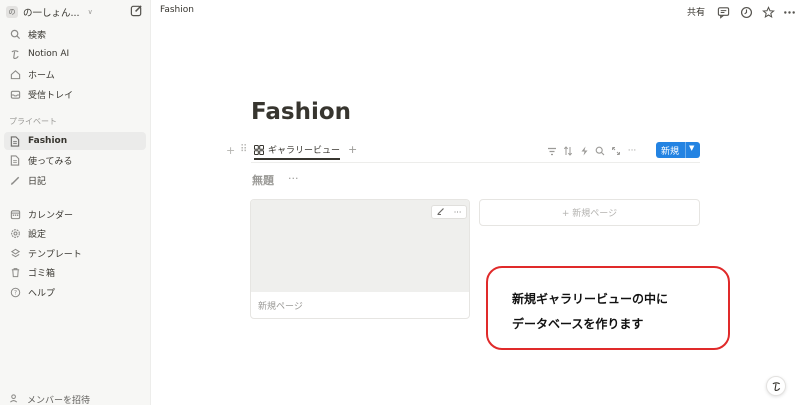 The width and height of the screenshot is (800, 405). Describe the element at coordinates (42, 293) in the screenshot. I see `sidebar-item-label: ヘルプ` at that location.